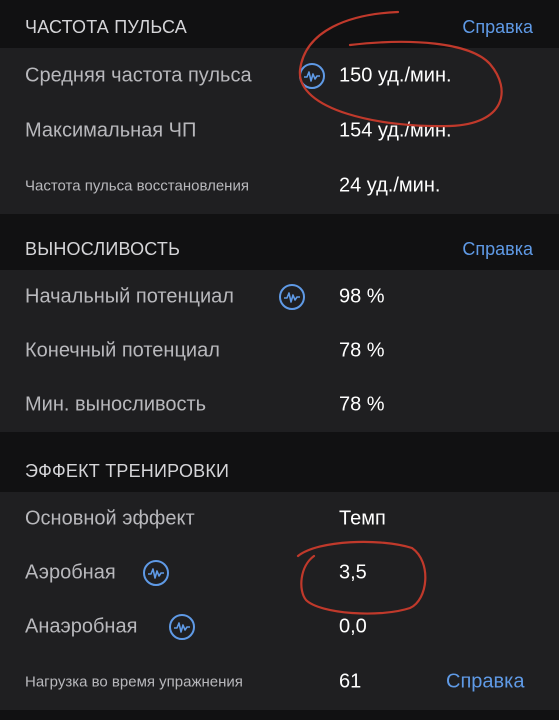  Describe the element at coordinates (279, 573) in the screenshot. I see `aerobic-row: Аэробная 3,5` at that location.